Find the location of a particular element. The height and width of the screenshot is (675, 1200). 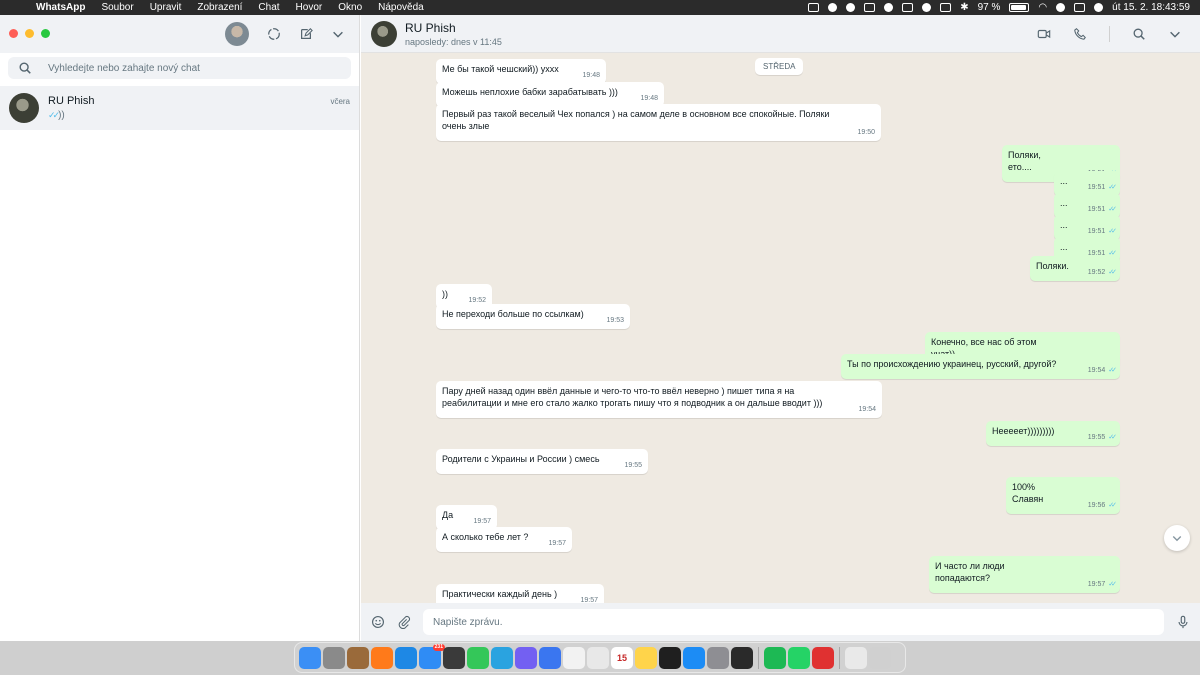

spotlight-icon is located at coordinates (1061, 7).